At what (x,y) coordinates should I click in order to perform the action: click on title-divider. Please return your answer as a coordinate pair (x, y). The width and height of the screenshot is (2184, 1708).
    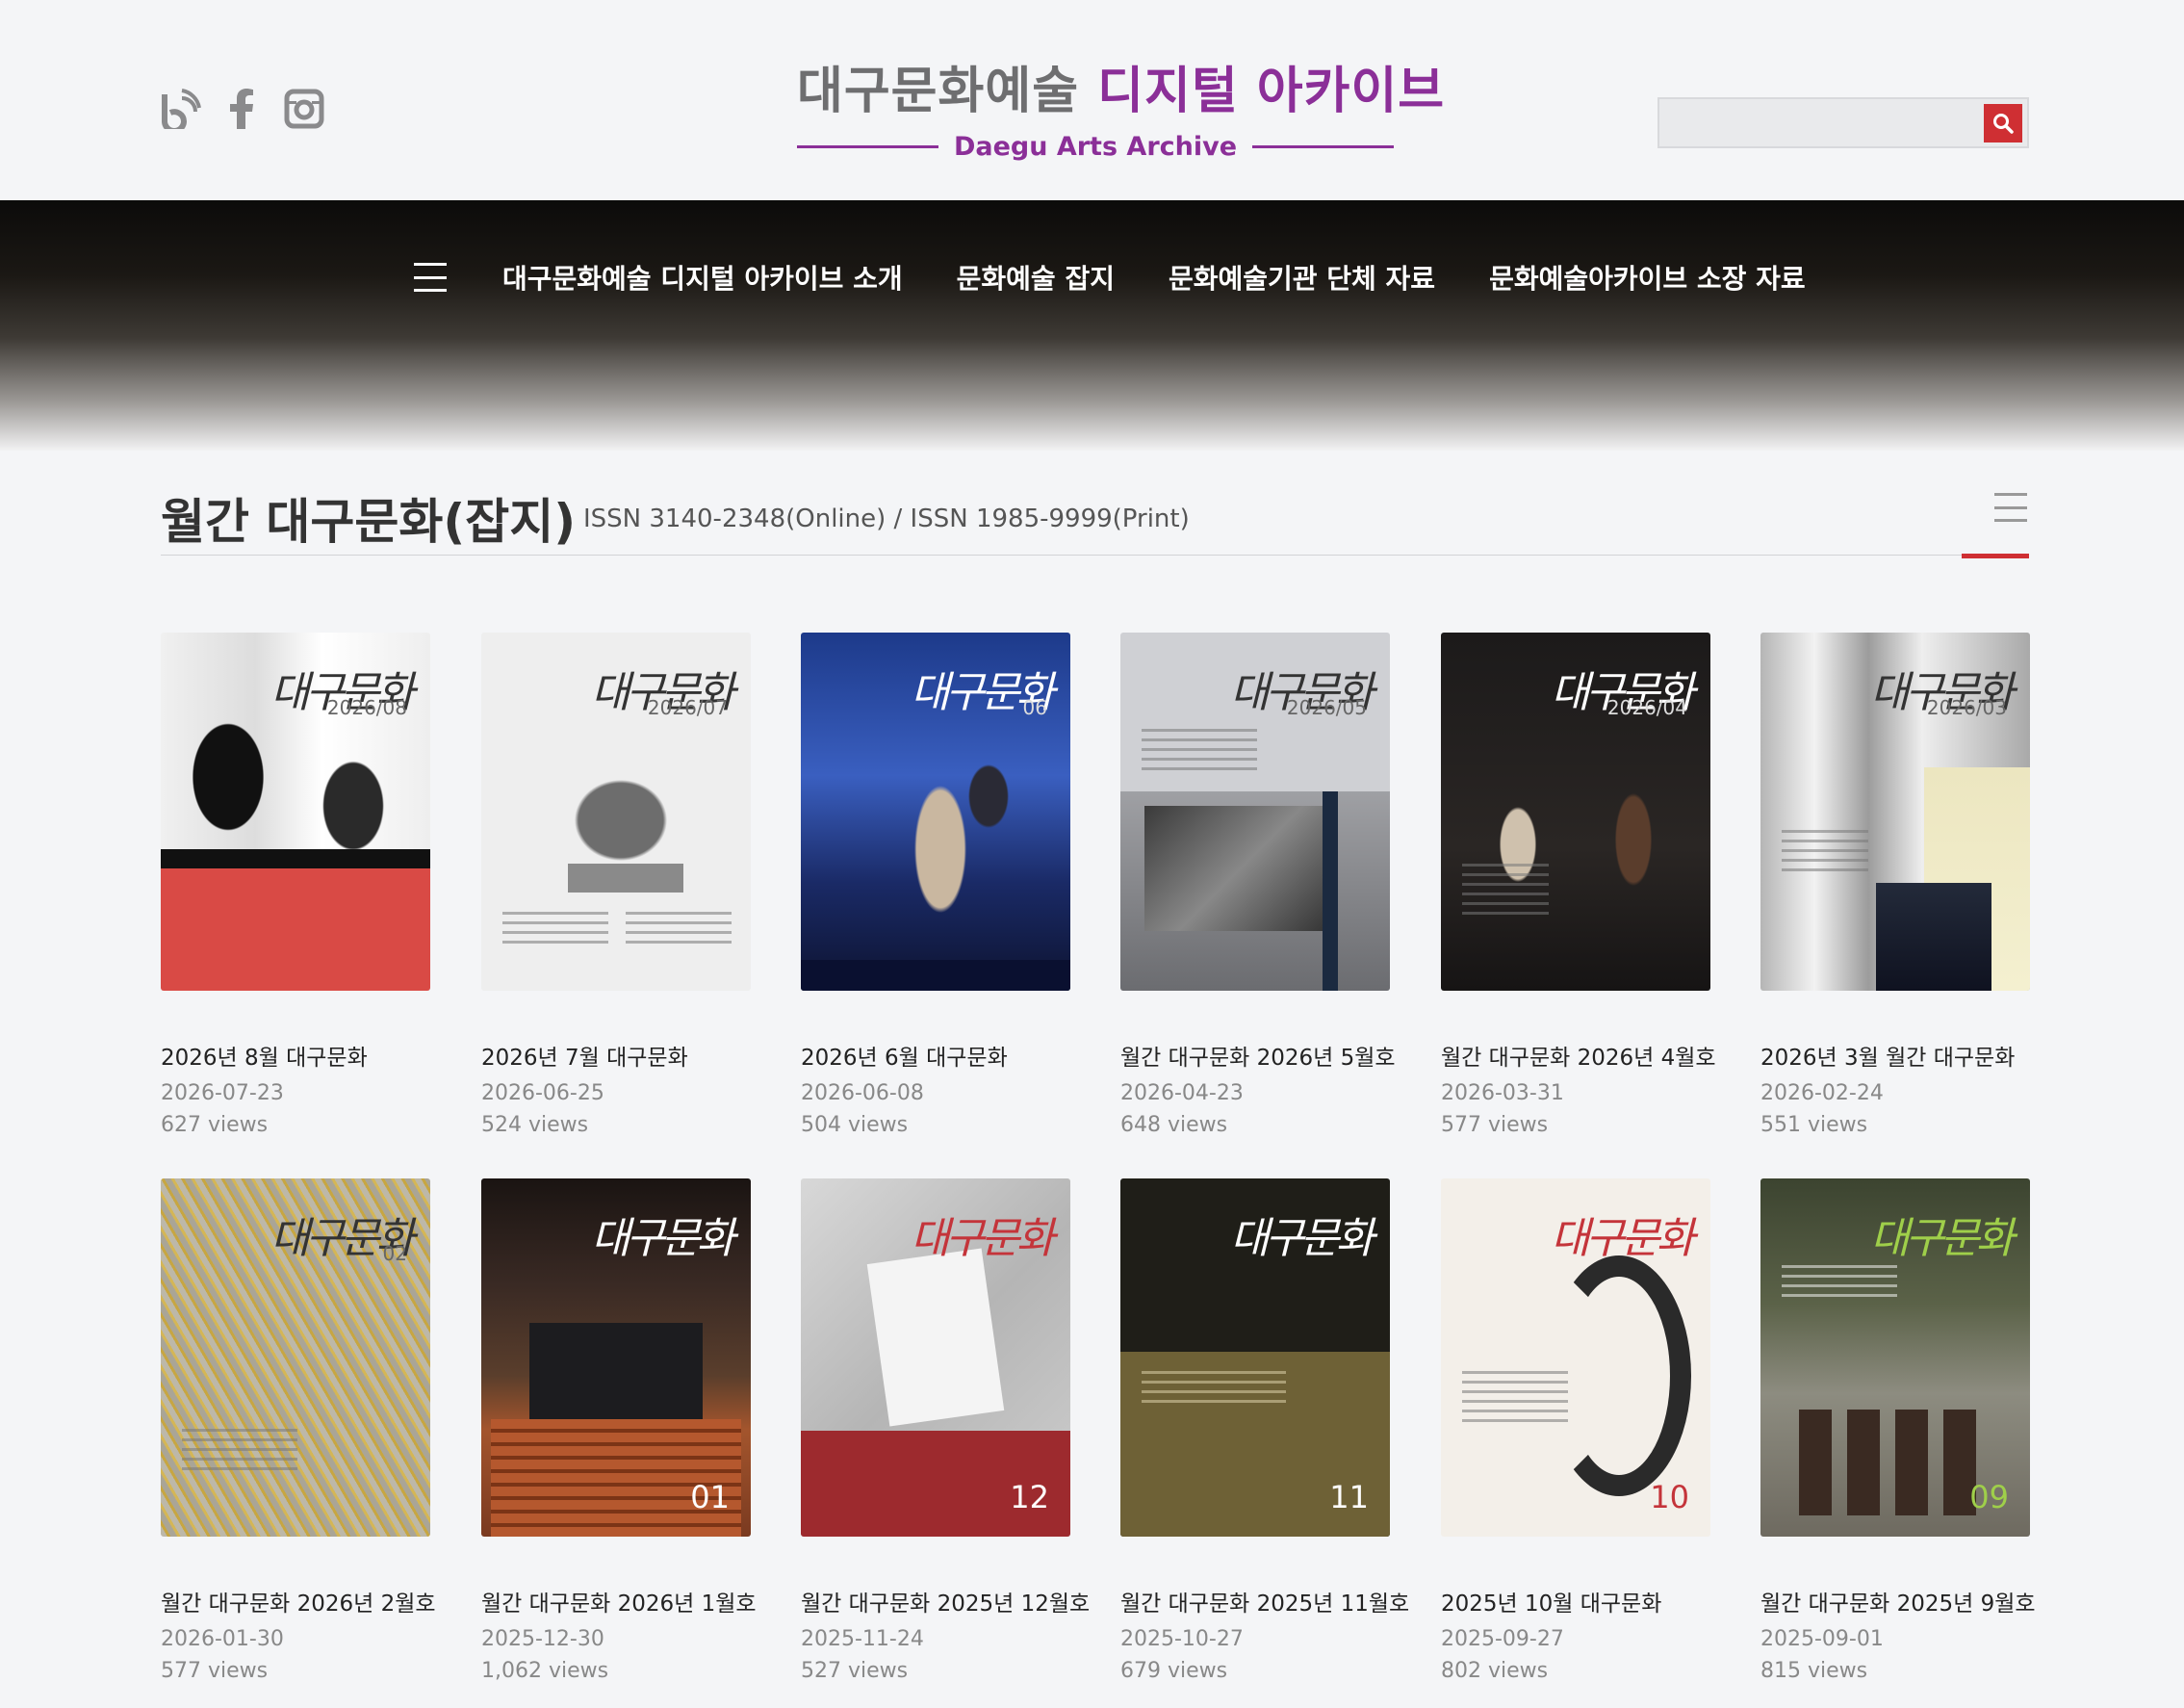
    Looking at the image, I should click on (1095, 555).